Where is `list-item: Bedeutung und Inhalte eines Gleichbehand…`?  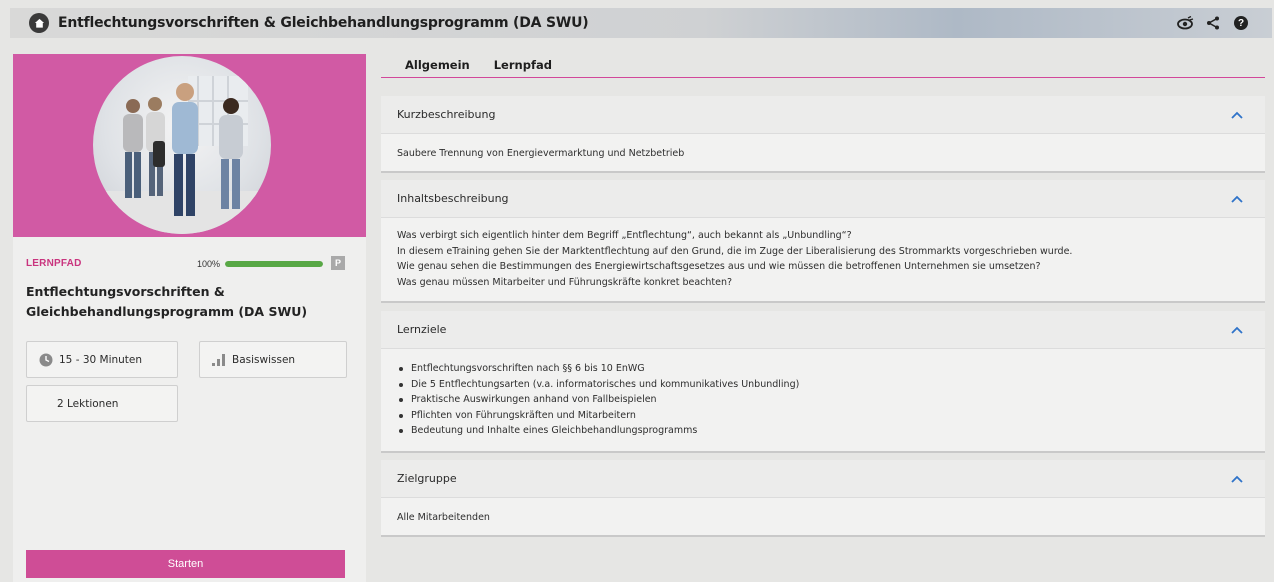
list-item: Bedeutung und Inhalte eines Gleichbehand… is located at coordinates (823, 431).